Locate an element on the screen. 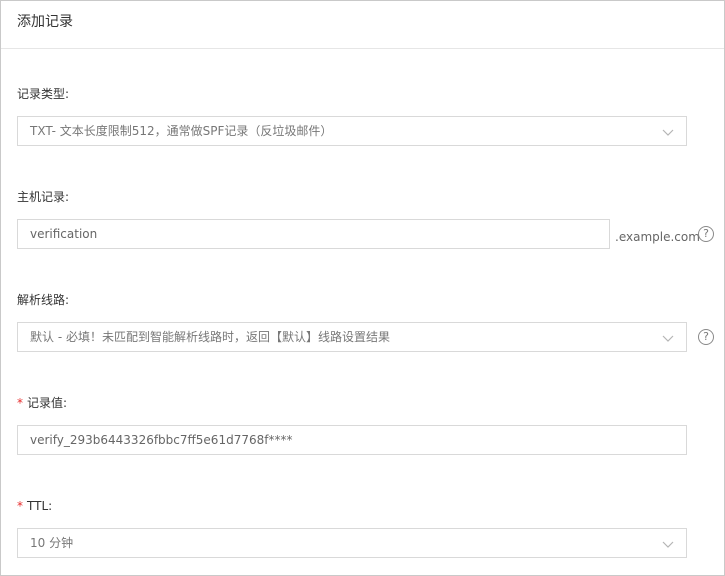 This screenshot has width=725, height=576. record-value-label: * 记录值: is located at coordinates (42, 403).